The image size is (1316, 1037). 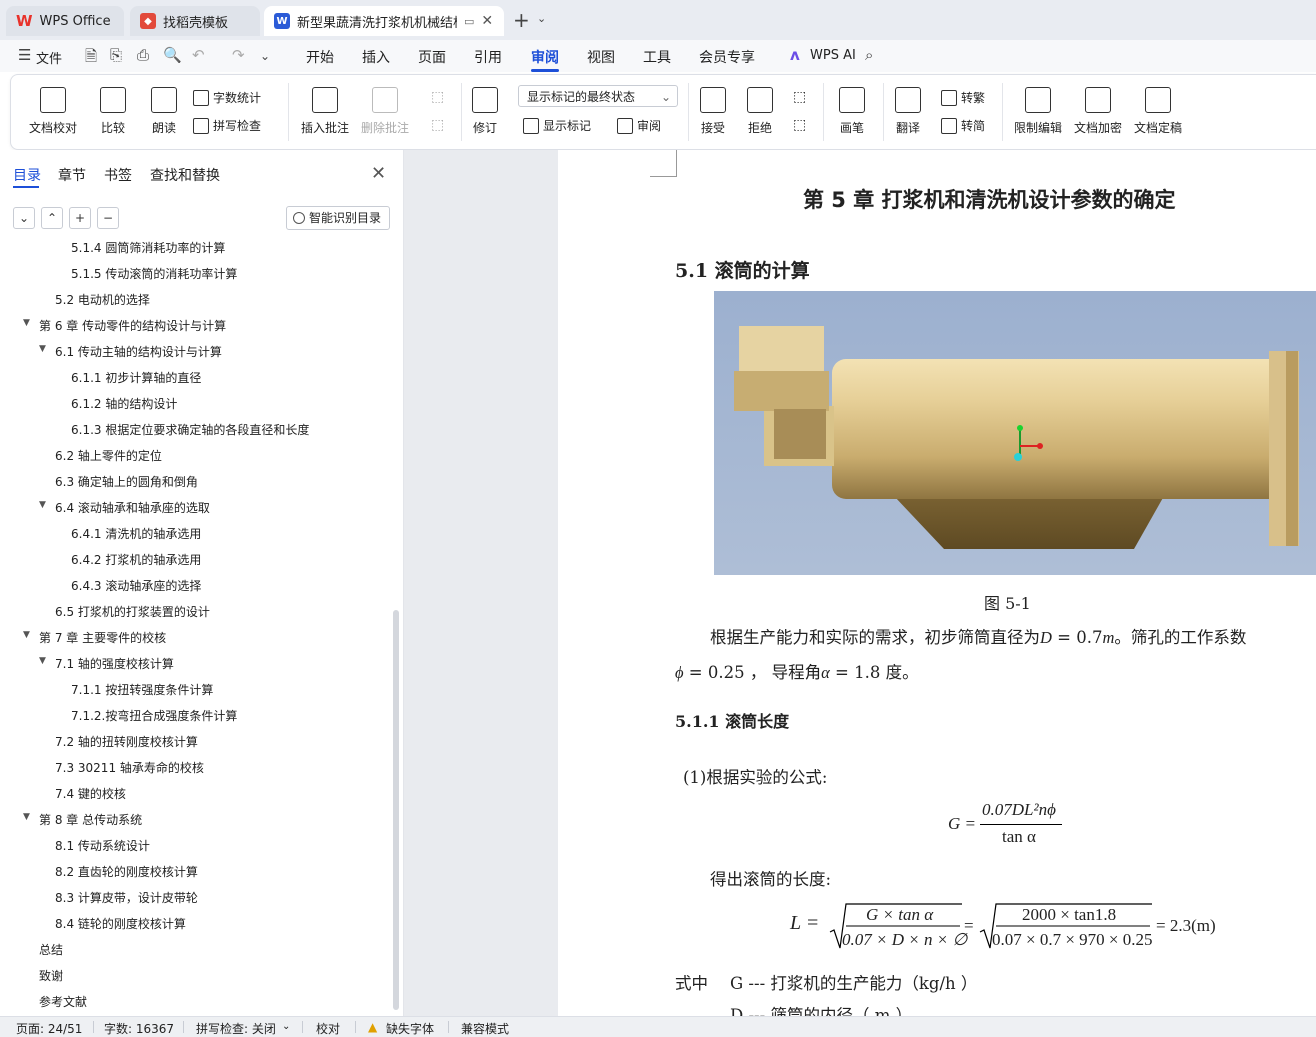 I want to click on toc-item: 7.1.1 按扭转强度条件计算, so click(x=142, y=689).